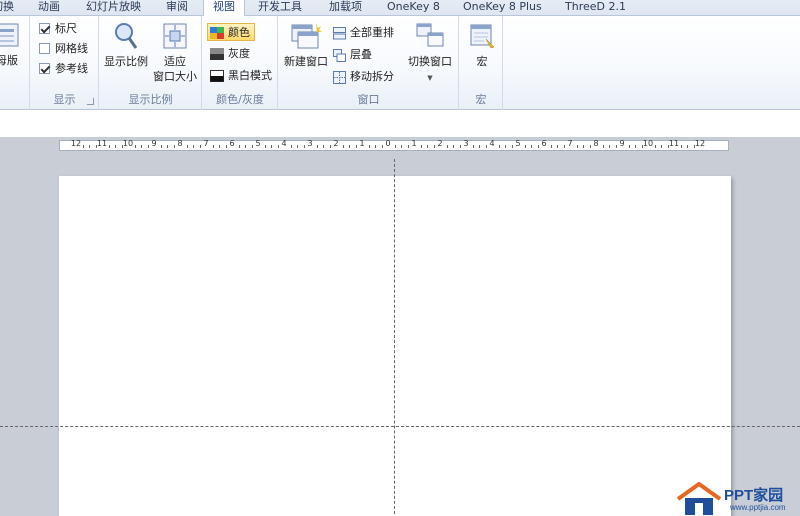  Describe the element at coordinates (14, 45) in the screenshot. I see `master-button: 母版` at that location.